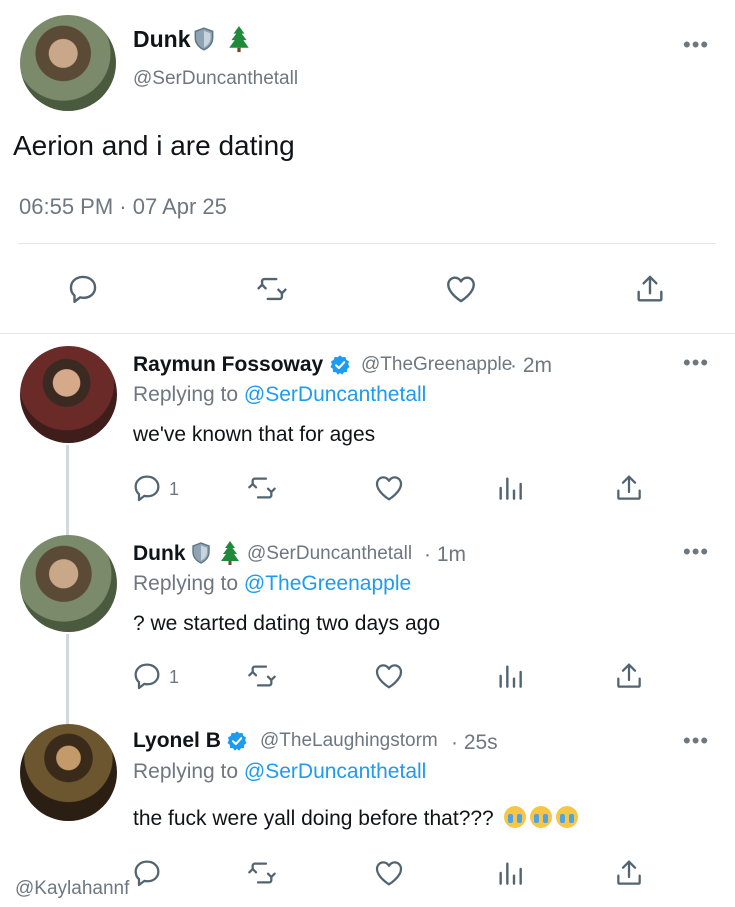 This screenshot has width=735, height=907. Describe the element at coordinates (72, 888) in the screenshot. I see `watermark: @Kaylahannf` at that location.